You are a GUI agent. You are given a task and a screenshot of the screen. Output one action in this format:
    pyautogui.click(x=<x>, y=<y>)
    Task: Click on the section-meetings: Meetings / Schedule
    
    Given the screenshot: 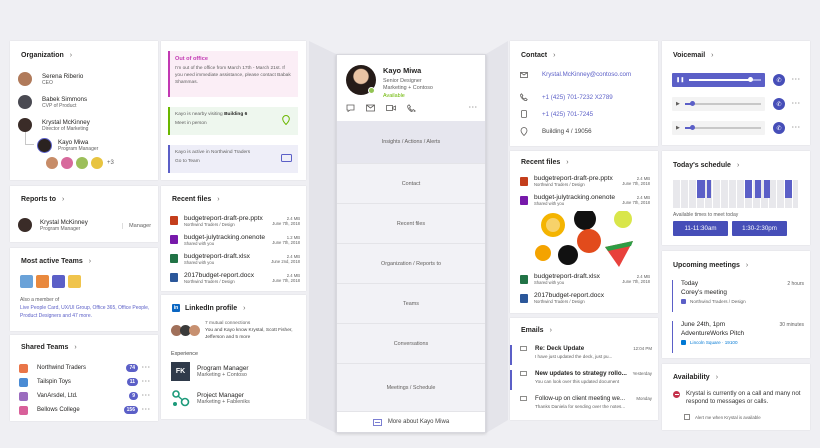 What is the action you would take?
    pyautogui.click(x=411, y=388)
    